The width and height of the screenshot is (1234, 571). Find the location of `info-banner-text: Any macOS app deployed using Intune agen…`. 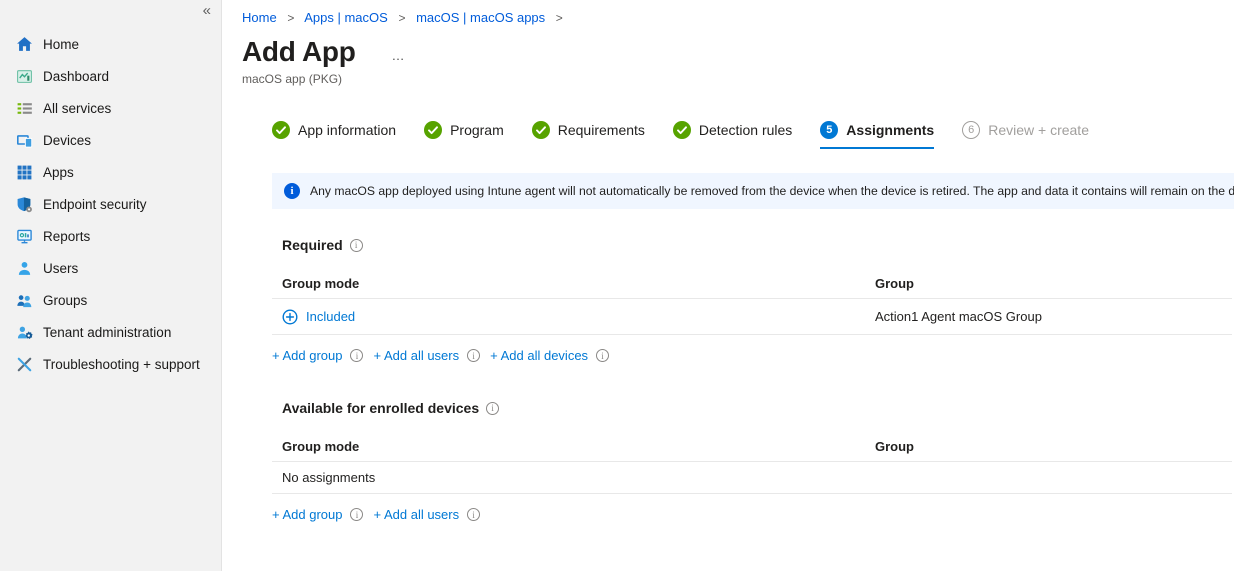

info-banner-text: Any macOS app deployed using Intune agen… is located at coordinates (772, 191).